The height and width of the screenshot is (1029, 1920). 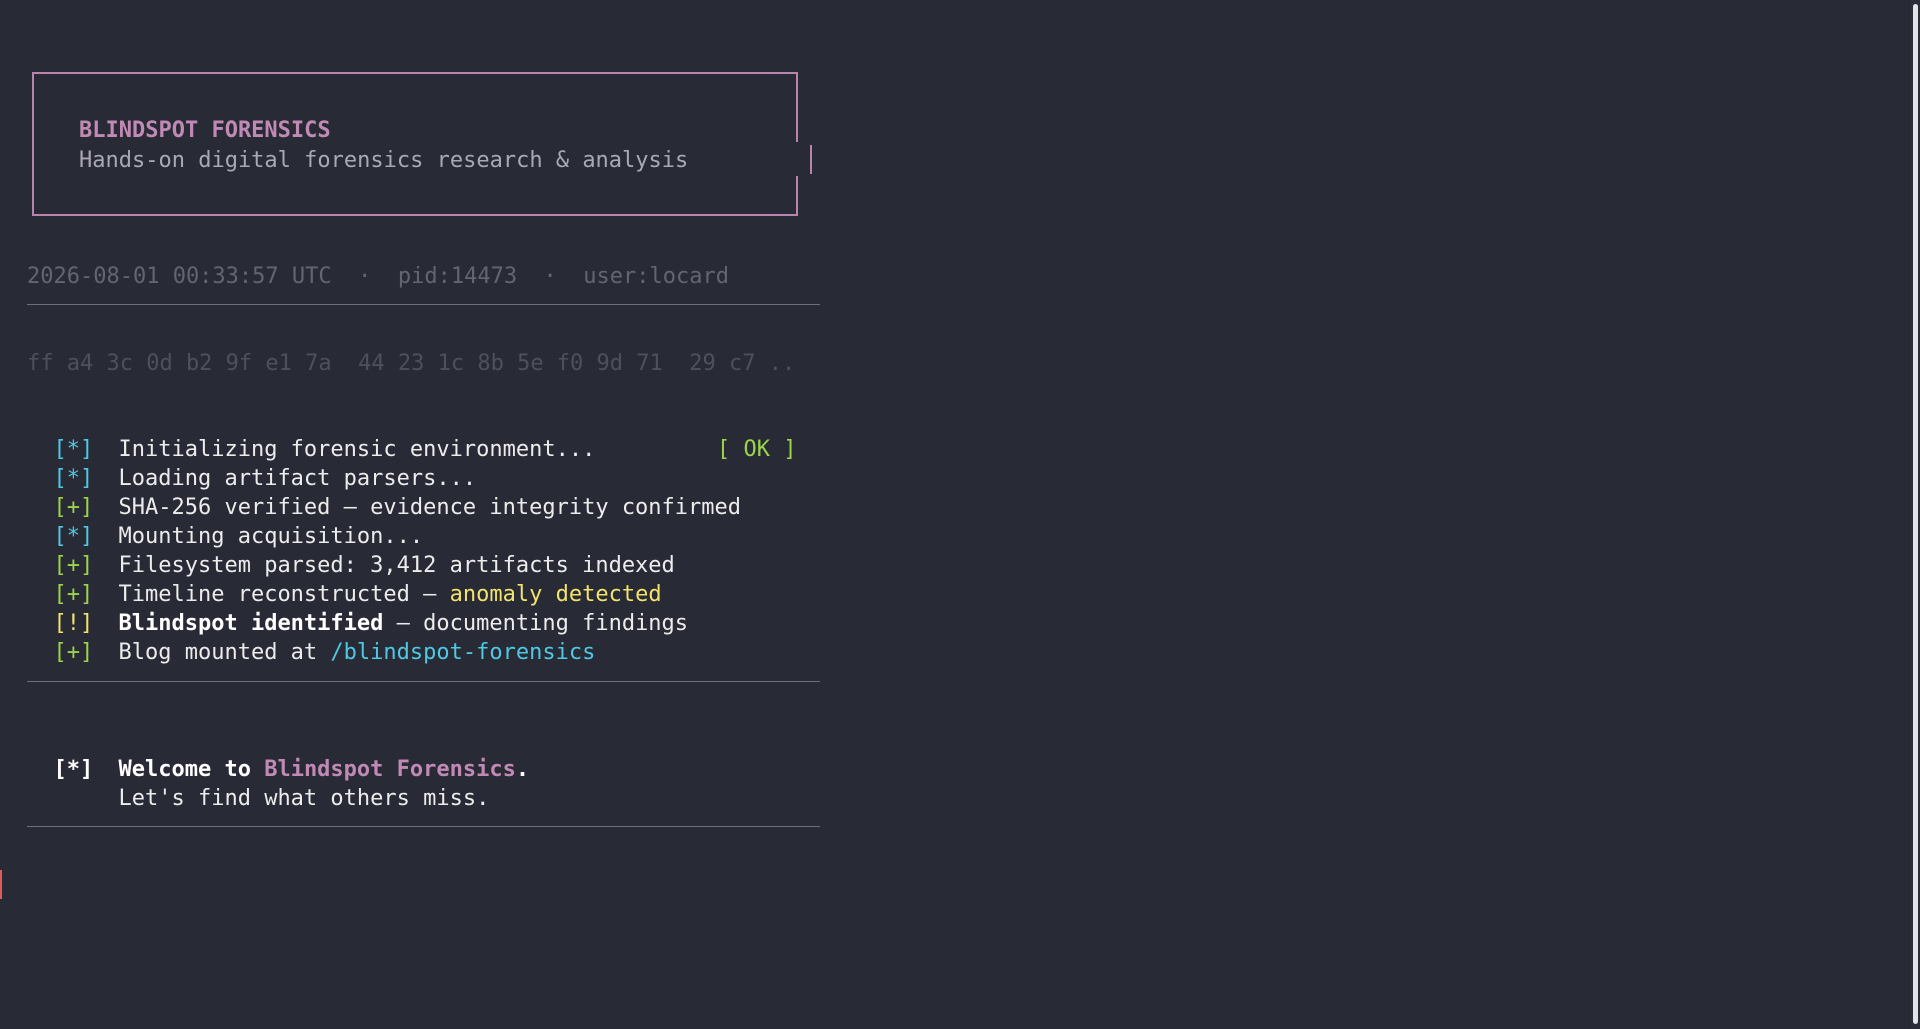 I want to click on welcome-tagline-text: Let's find what others miss., so click(x=304, y=798).